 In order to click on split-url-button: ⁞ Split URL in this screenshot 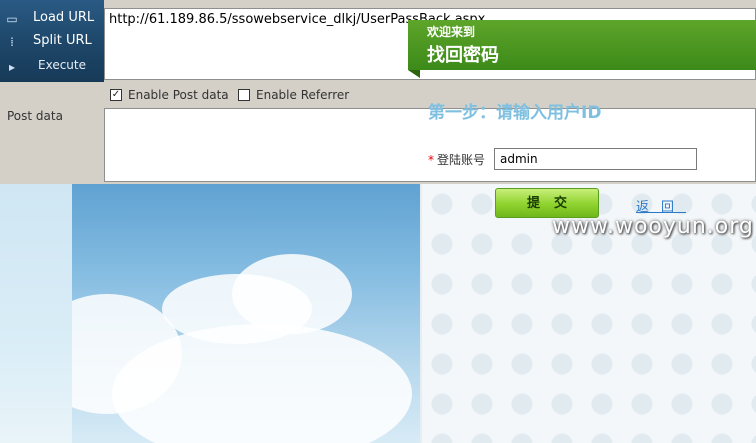, I will do `click(52, 42)`.